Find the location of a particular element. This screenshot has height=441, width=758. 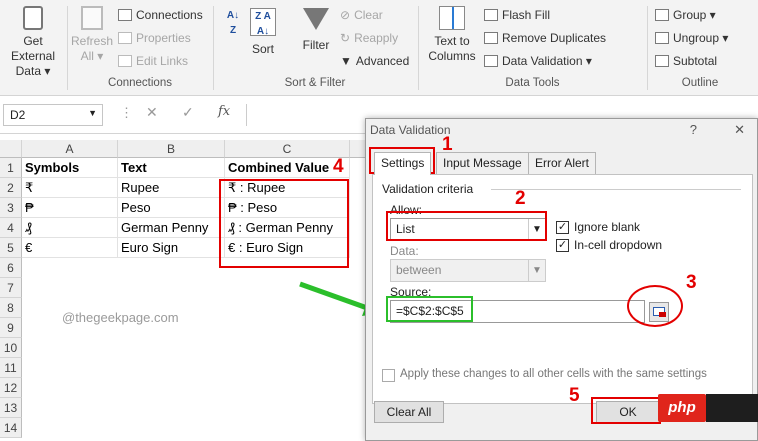

clear-all-button: Clear All is located at coordinates (409, 412).